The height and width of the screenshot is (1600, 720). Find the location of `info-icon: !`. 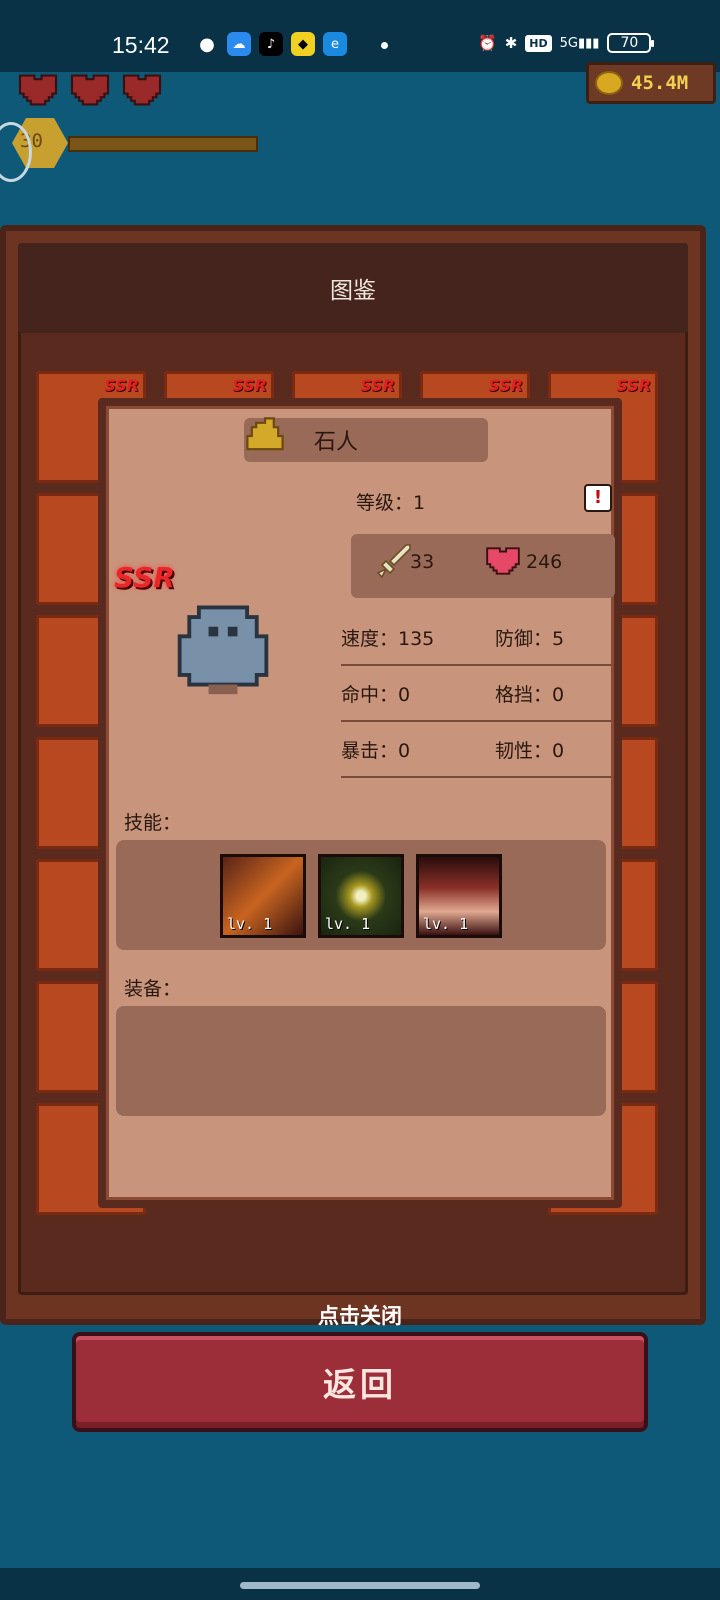

info-icon: ! is located at coordinates (598, 498).